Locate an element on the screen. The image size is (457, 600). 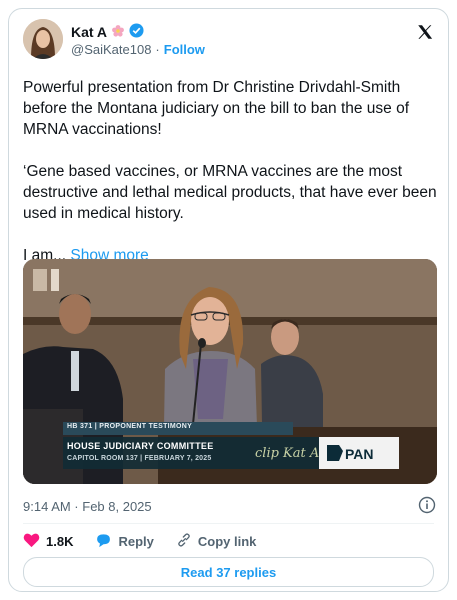
heart-icon is located at coordinates (31, 541).